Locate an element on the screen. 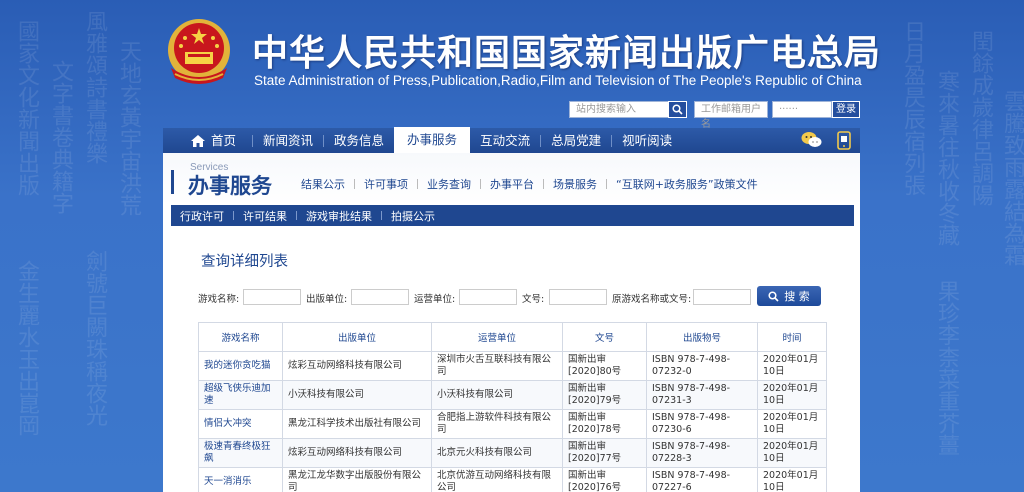 This screenshot has width=1024, height=492. nav-item-party-building: 总局党建 is located at coordinates (576, 140).